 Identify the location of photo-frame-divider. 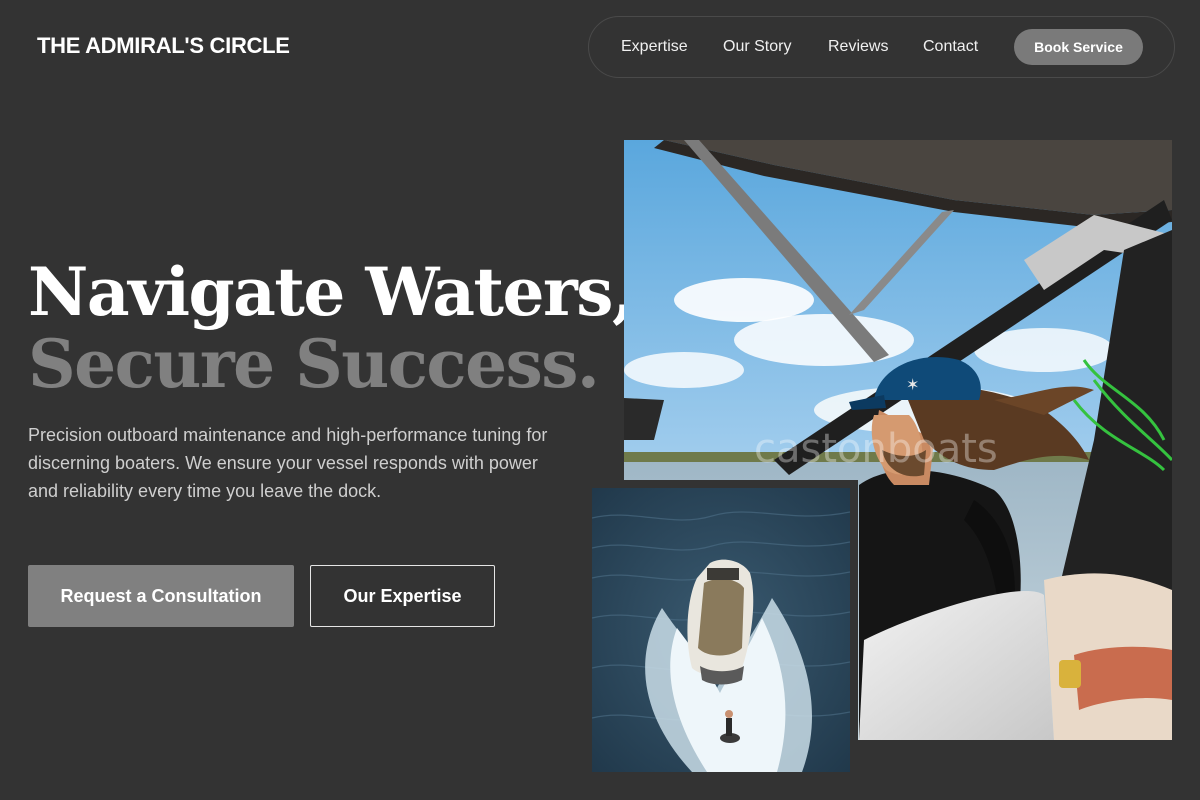
(854, 610).